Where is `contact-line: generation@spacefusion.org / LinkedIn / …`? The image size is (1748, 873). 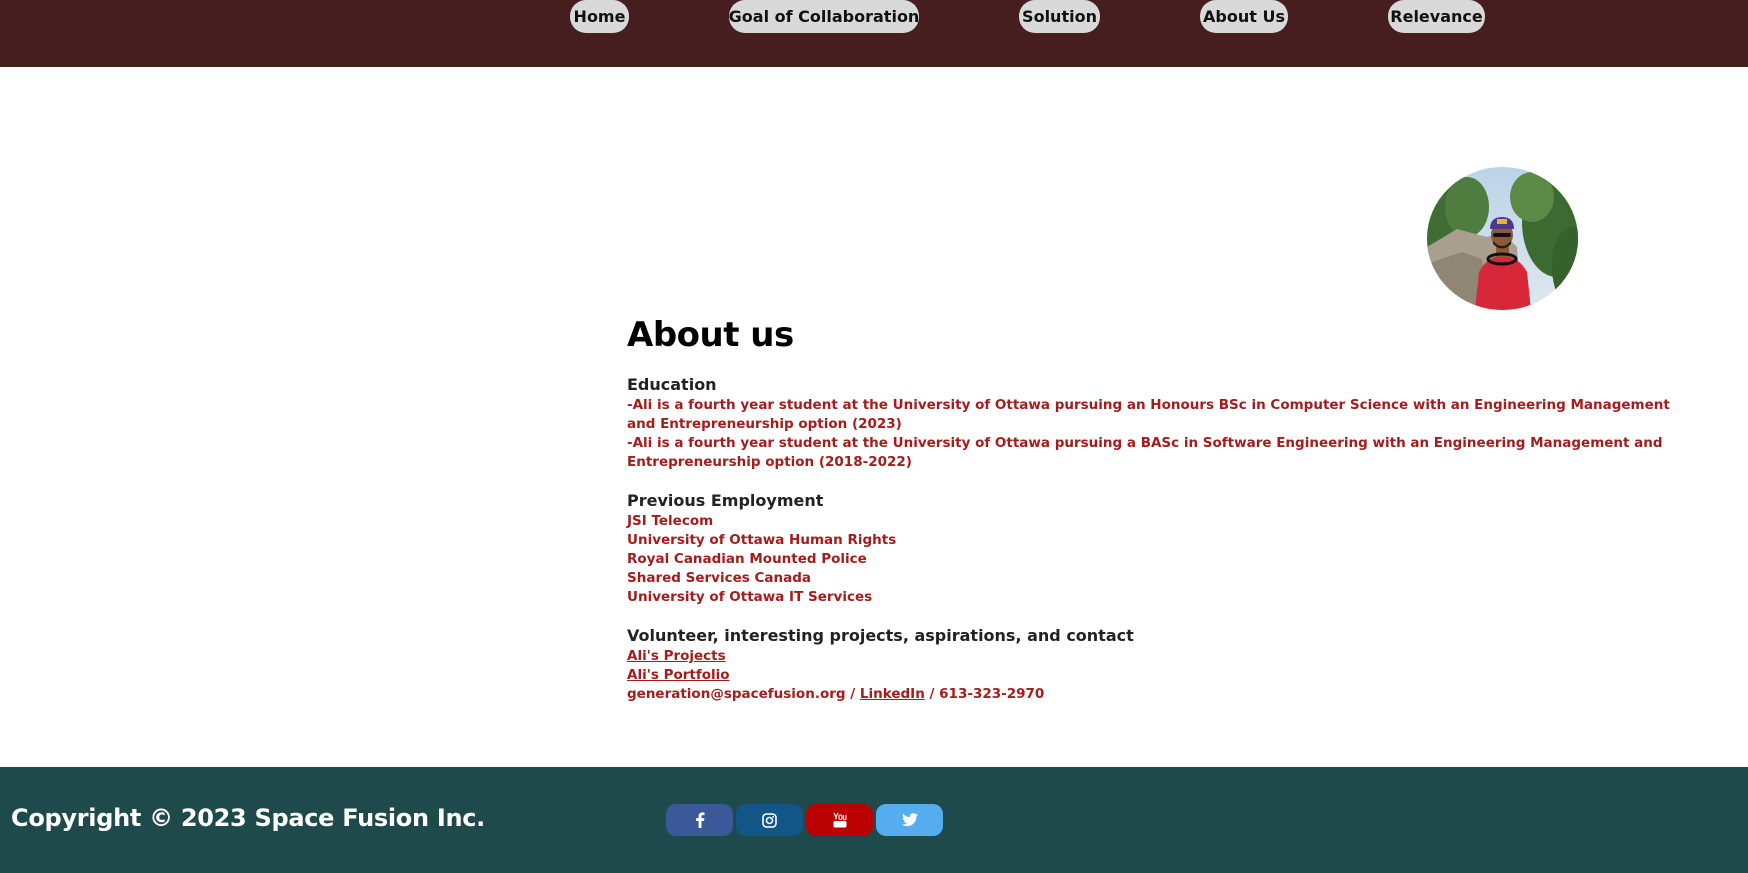
contact-line: generation@spacefusion.org / LinkedIn / … is located at coordinates (1157, 694).